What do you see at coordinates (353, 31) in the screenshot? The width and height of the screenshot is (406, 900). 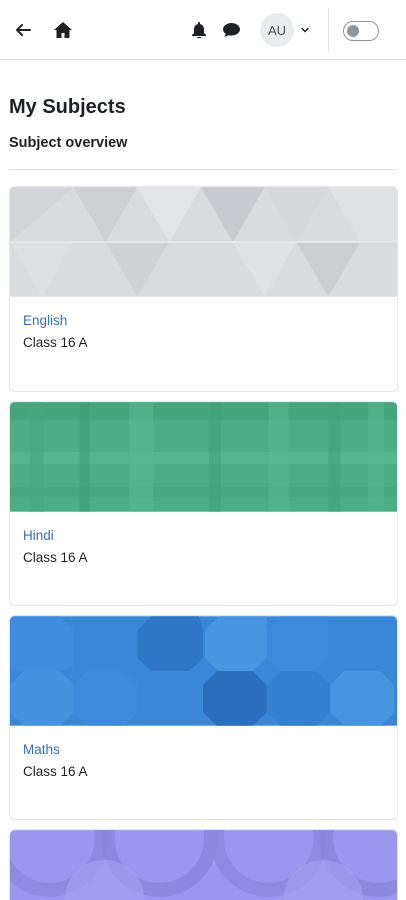 I see `toggle-knob` at bounding box center [353, 31].